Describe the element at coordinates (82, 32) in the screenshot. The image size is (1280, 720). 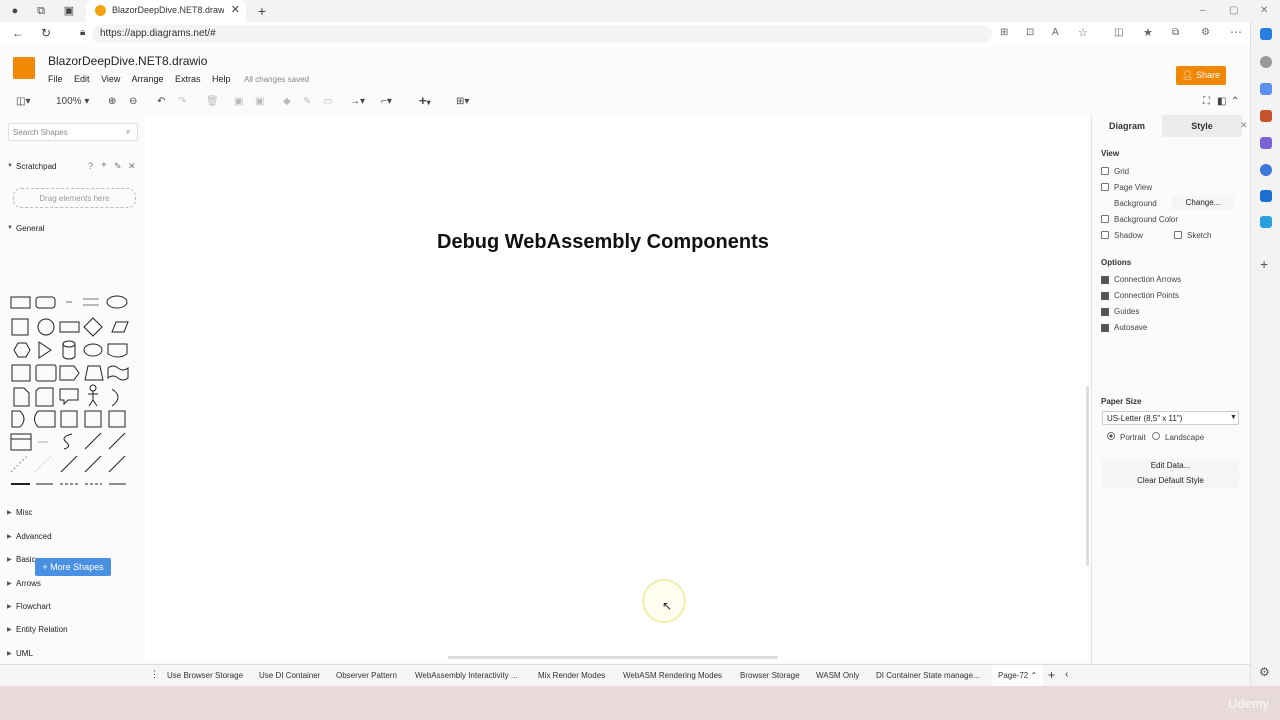
I see `lock-icon: 🔒︎` at that location.